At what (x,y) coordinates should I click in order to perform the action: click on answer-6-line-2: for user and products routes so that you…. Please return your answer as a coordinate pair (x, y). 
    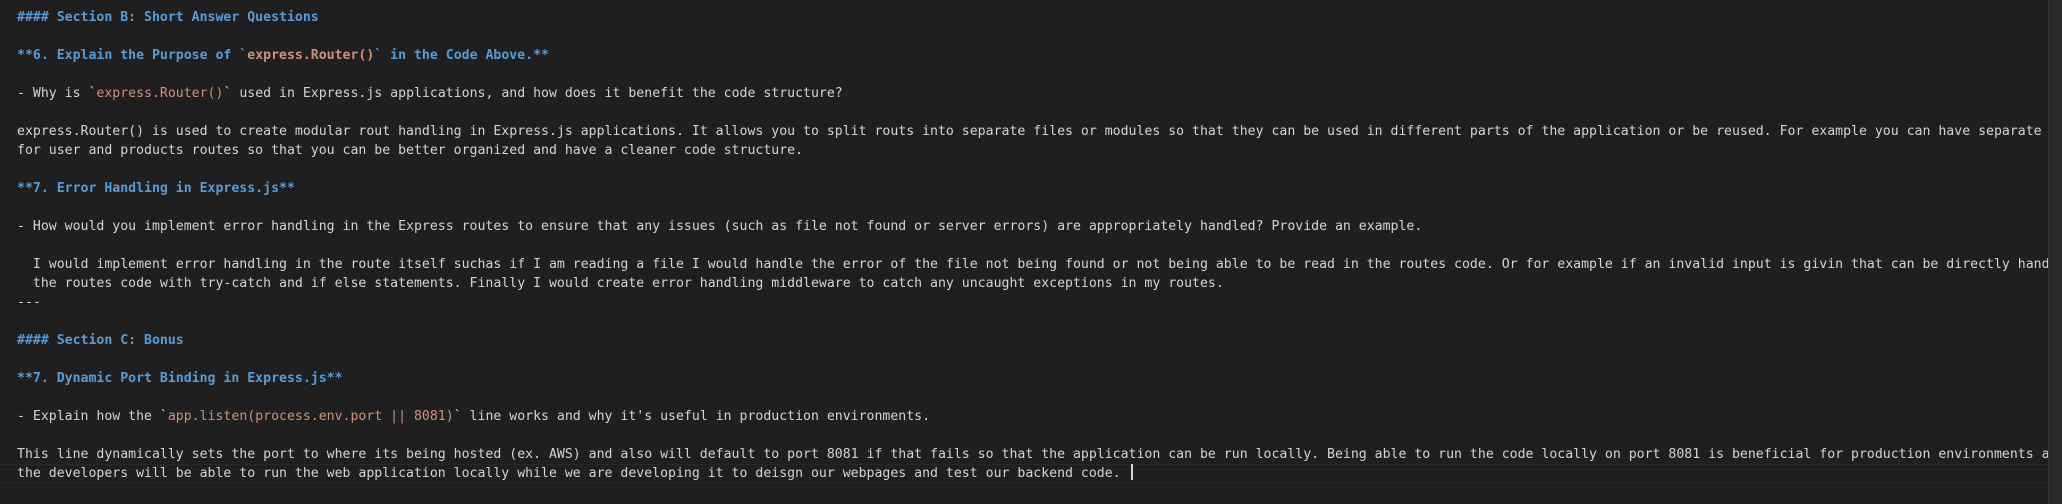
    Looking at the image, I should click on (410, 150).